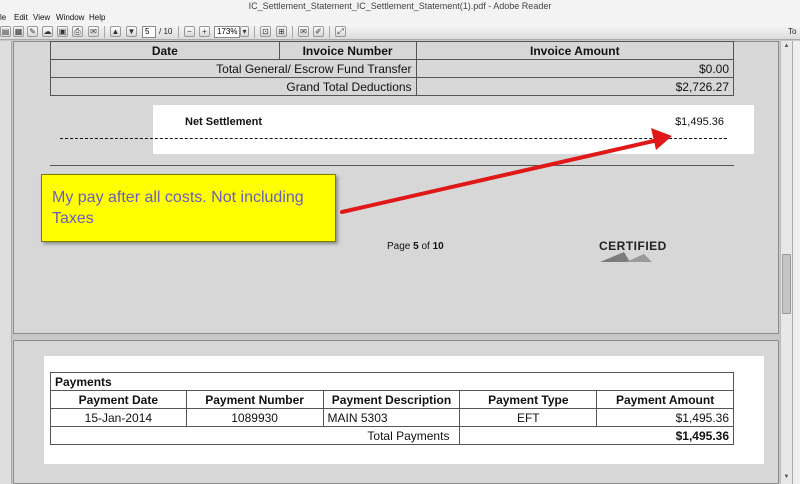 This screenshot has width=800, height=484. What do you see at coordinates (633, 246) in the screenshot?
I see `certified-label: CERTIFIED` at bounding box center [633, 246].